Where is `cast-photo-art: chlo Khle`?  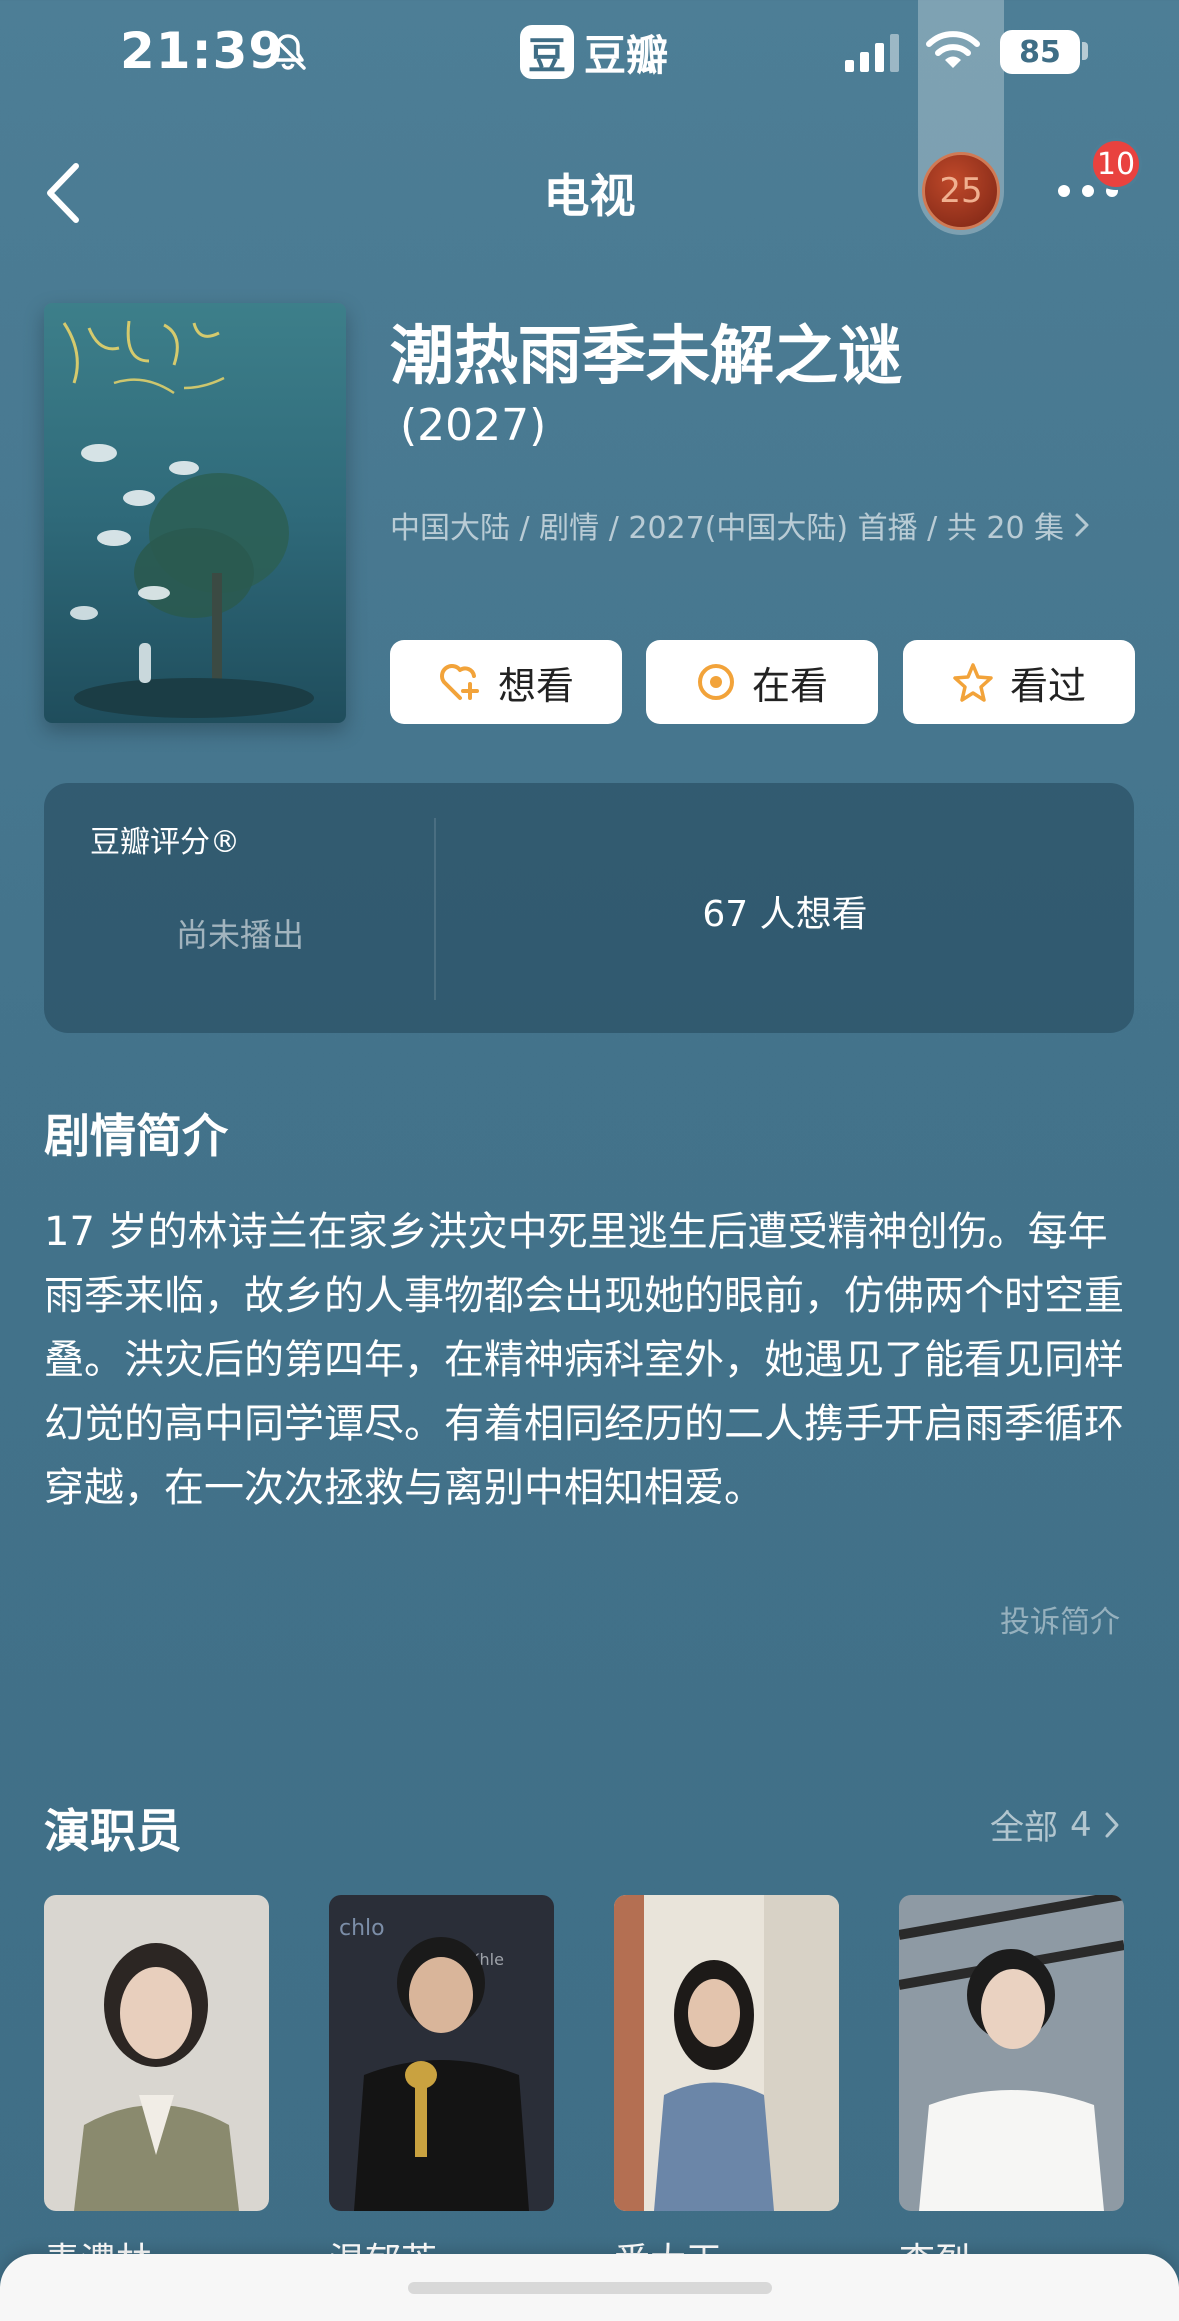 cast-photo-art: chlo Khle is located at coordinates (441, 2053).